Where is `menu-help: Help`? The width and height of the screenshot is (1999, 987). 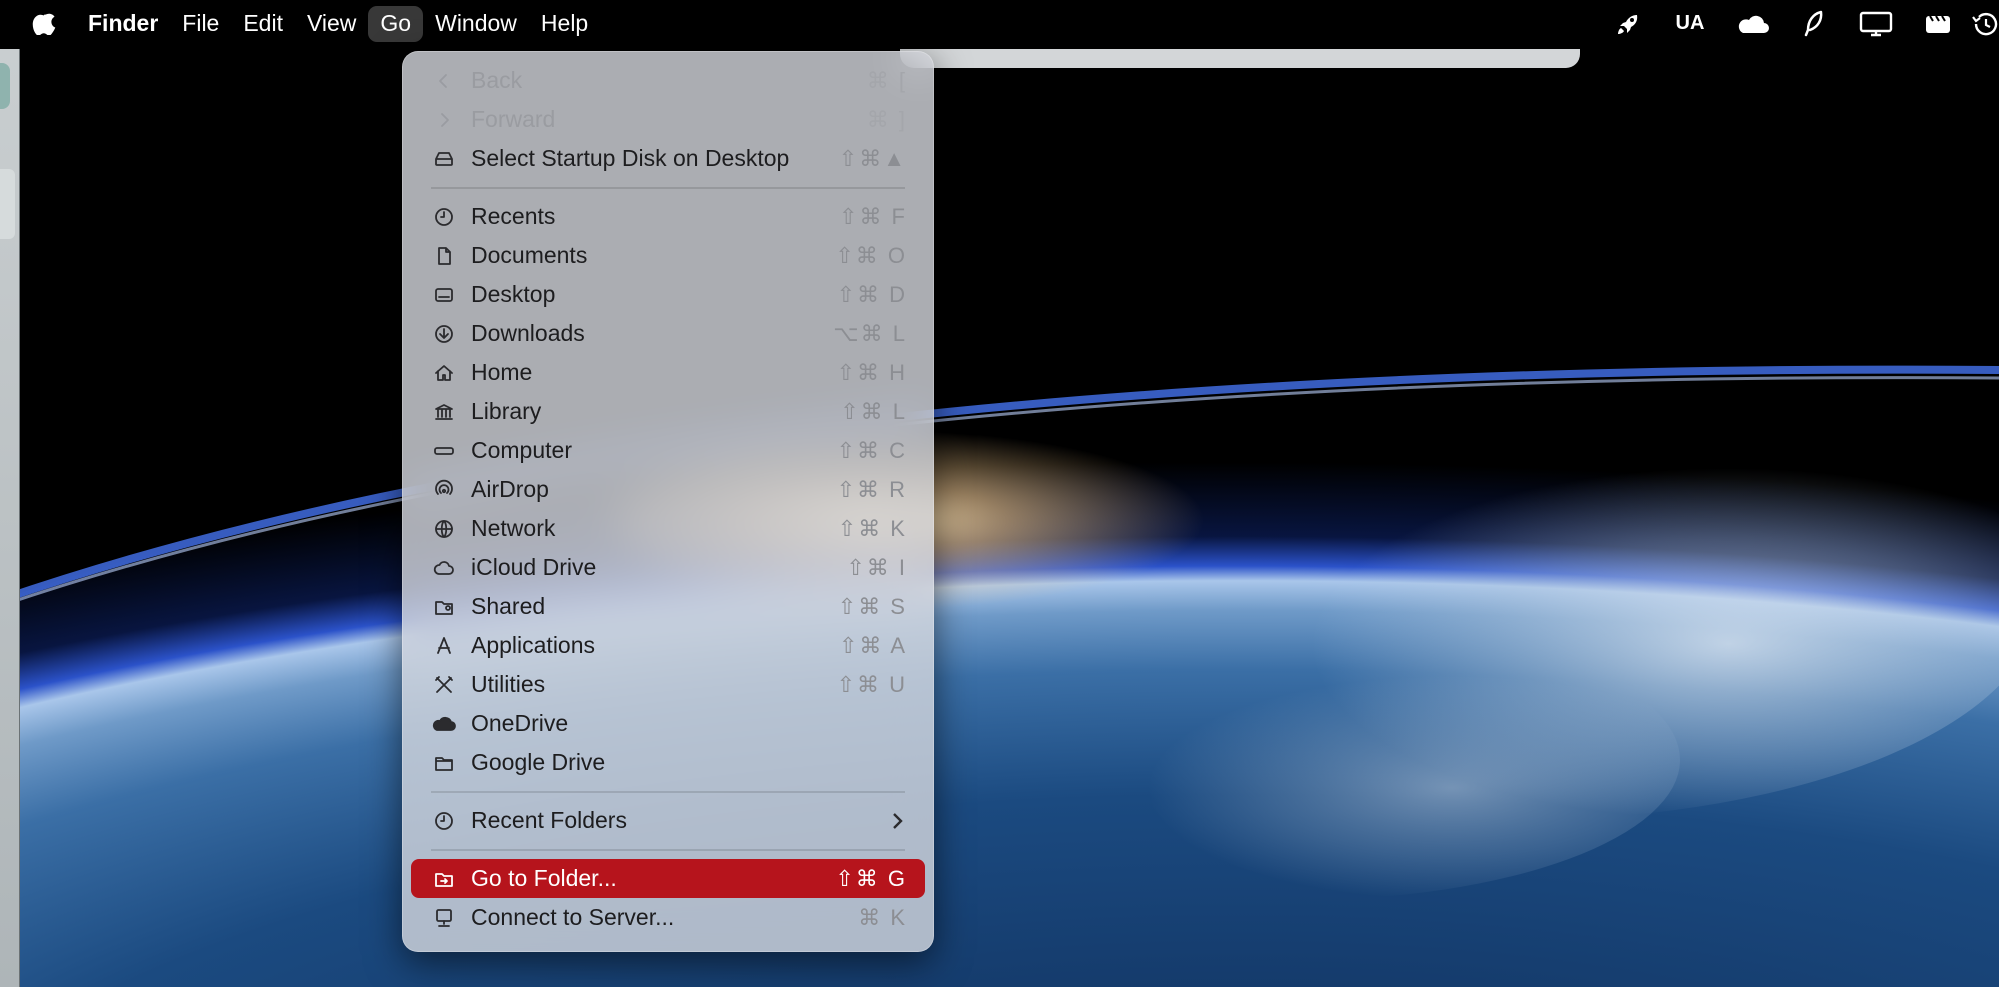
menu-help: Help is located at coordinates (564, 24).